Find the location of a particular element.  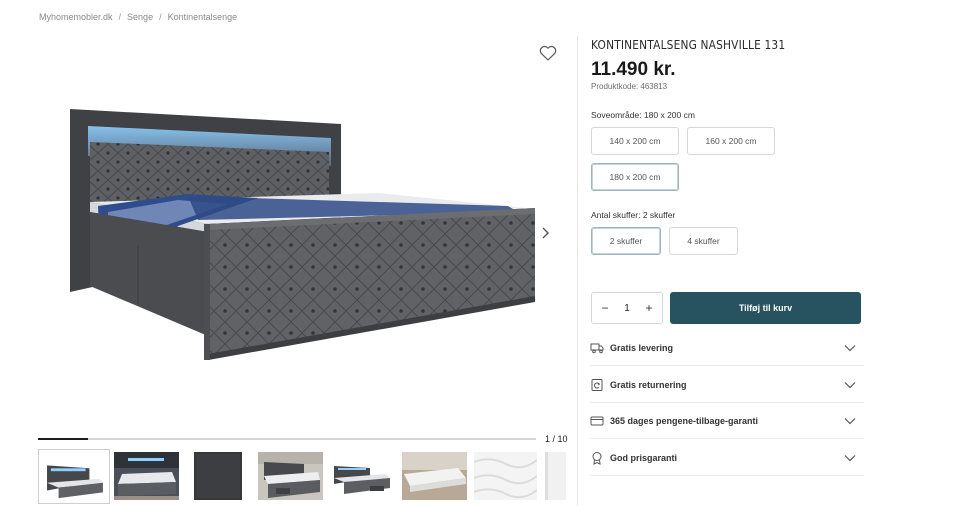

card-icon is located at coordinates (597, 421).